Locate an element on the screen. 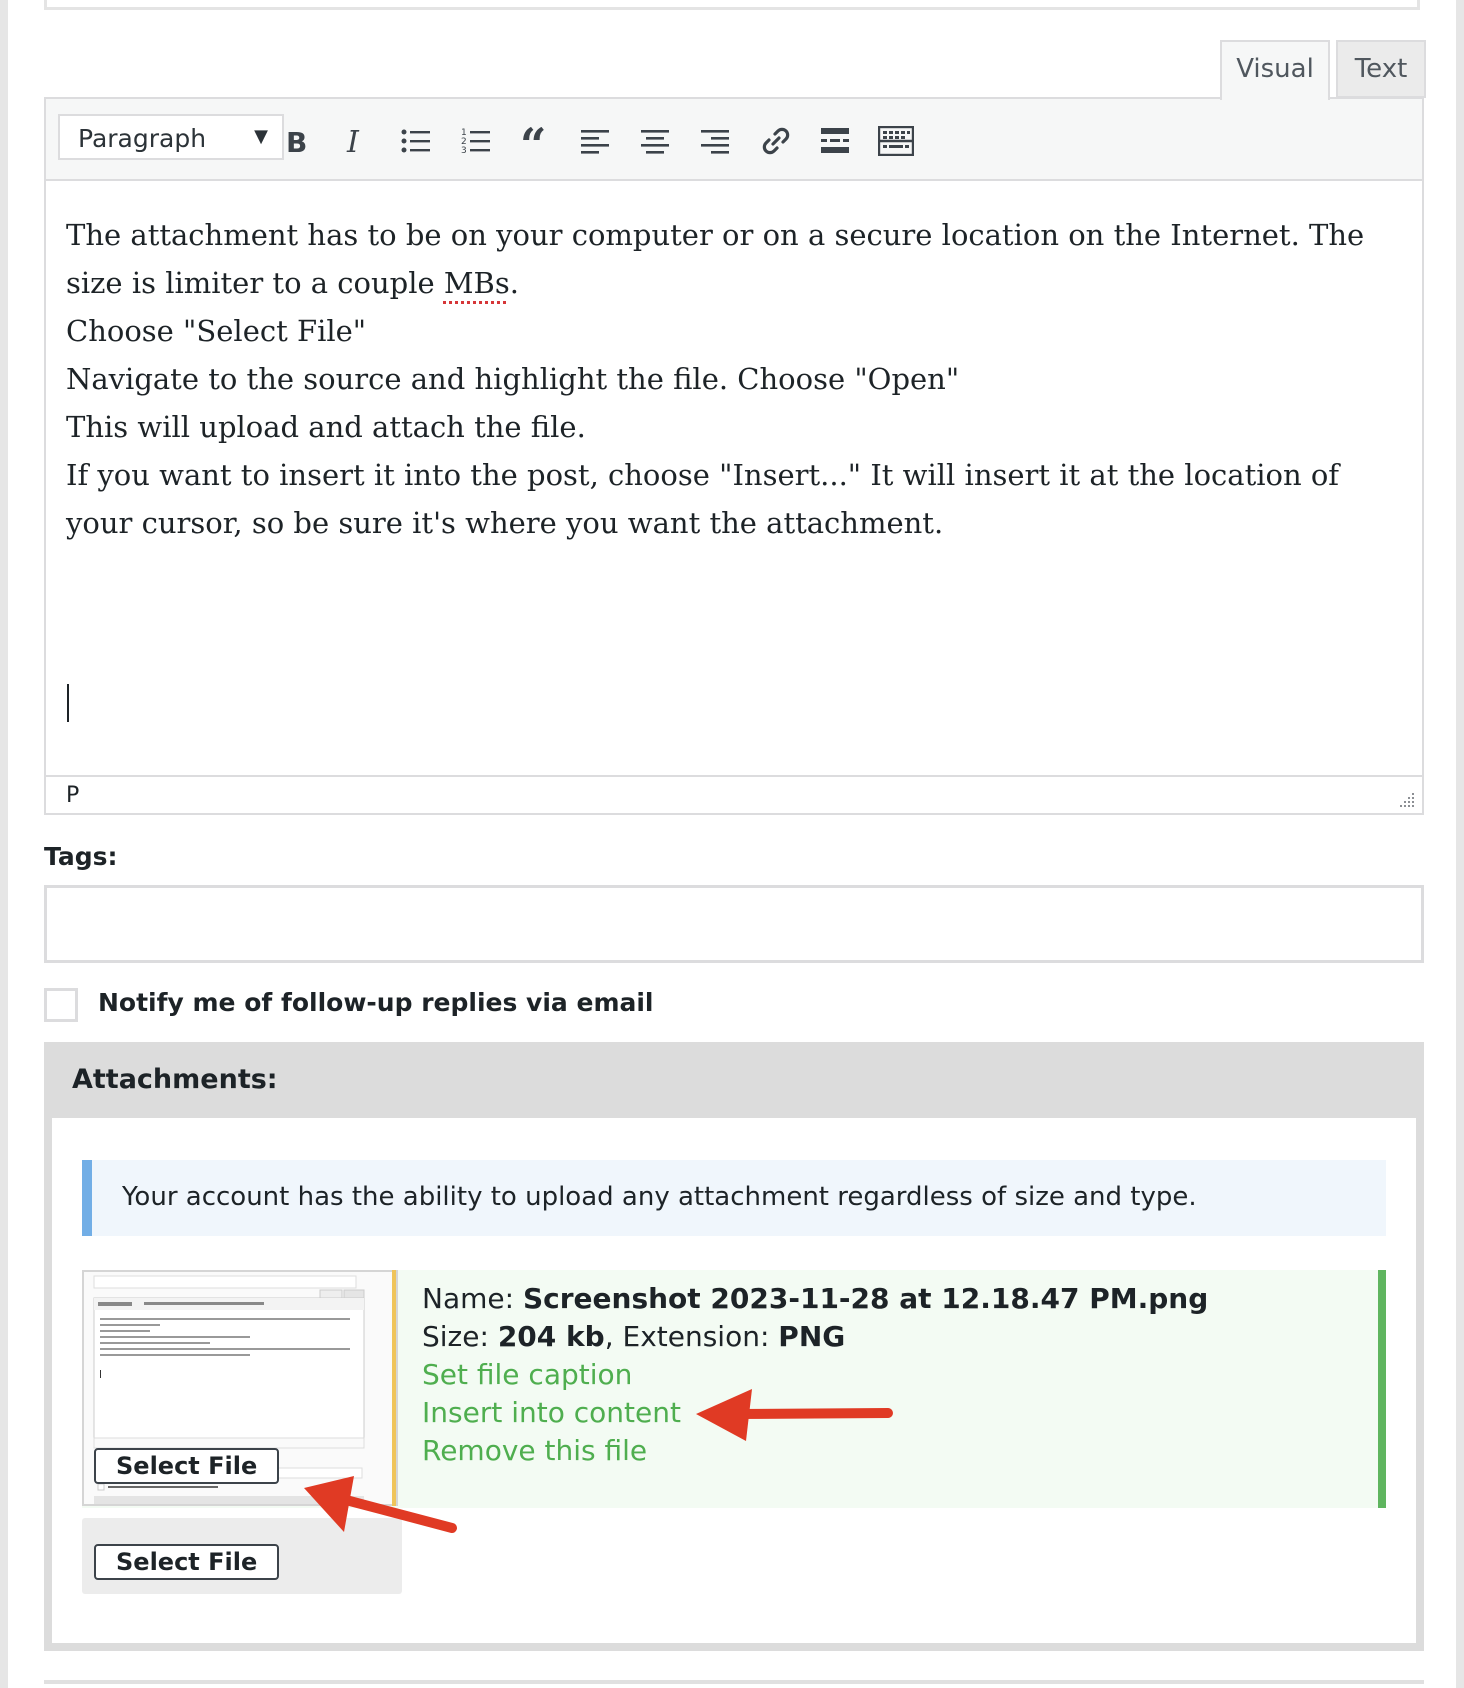  svg-text: B is located at coordinates (296, 141).